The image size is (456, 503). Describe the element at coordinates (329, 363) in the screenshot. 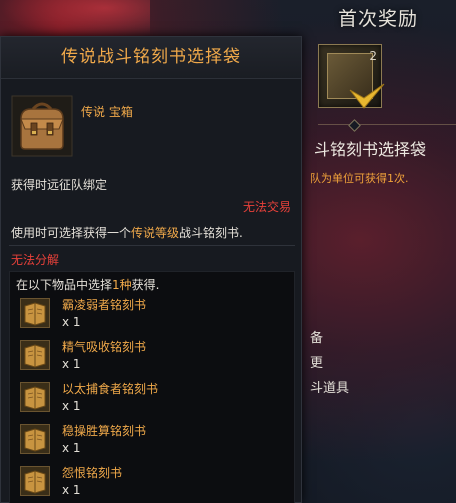

I see `reward-info-list: 备 更 斗道具` at that location.